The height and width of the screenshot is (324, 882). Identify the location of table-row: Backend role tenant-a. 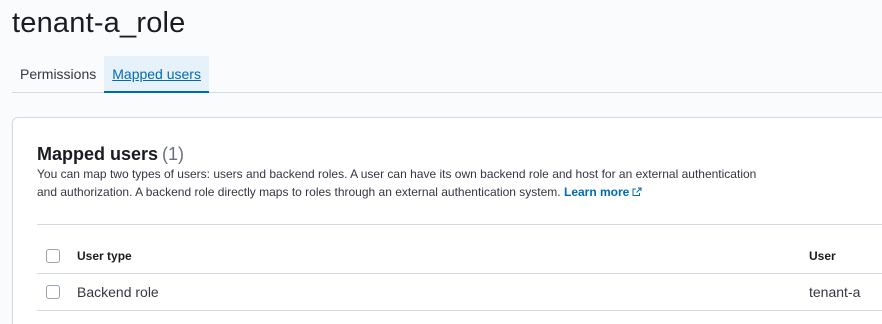
(459, 292).